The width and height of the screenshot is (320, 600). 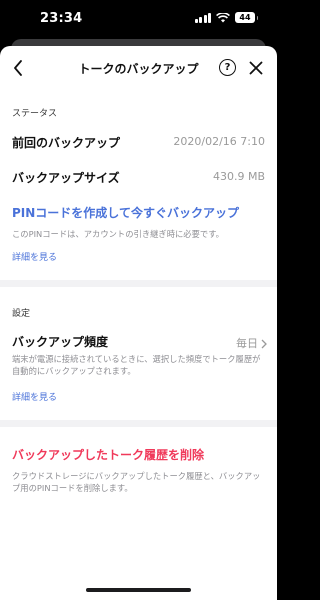 What do you see at coordinates (227, 67) in the screenshot?
I see `help-icon: ?` at bounding box center [227, 67].